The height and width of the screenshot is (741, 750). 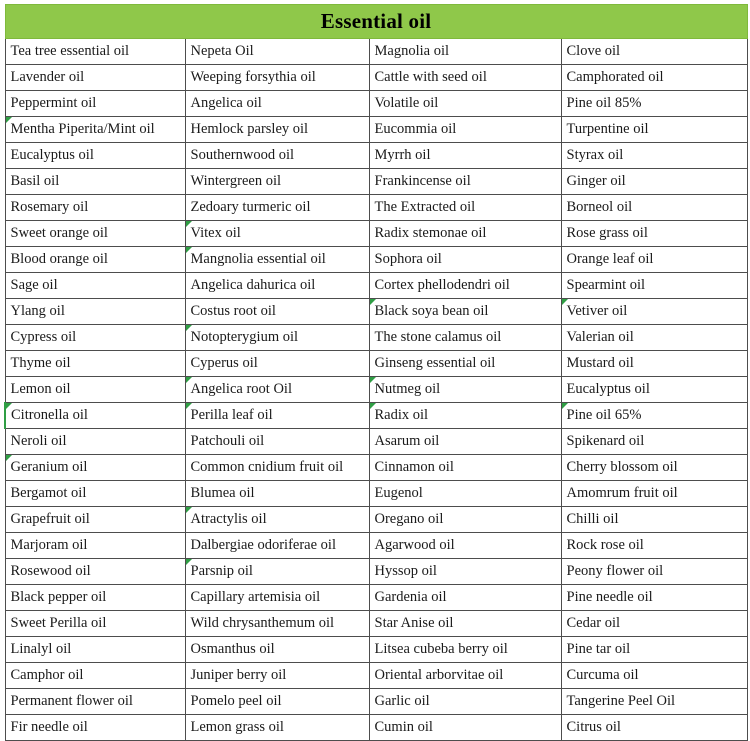 What do you see at coordinates (95, 285) in the screenshot?
I see `table-cell: Sage oil` at bounding box center [95, 285].